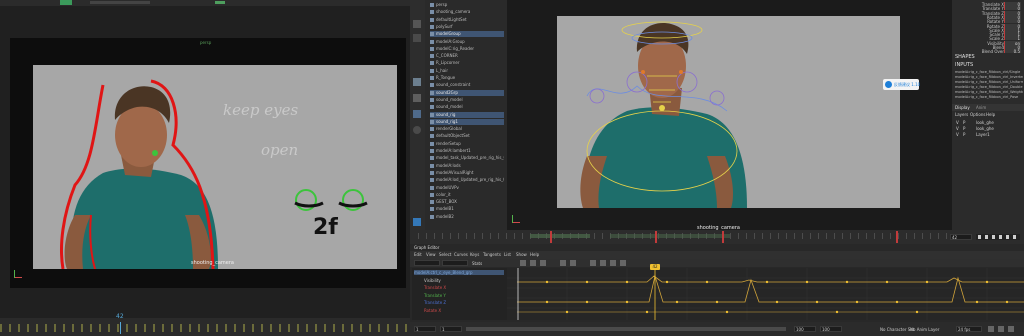 The width and height of the screenshot is (1024, 336). What do you see at coordinates (962, 107) in the screenshot?
I see `tab-display: Display` at bounding box center [962, 107].